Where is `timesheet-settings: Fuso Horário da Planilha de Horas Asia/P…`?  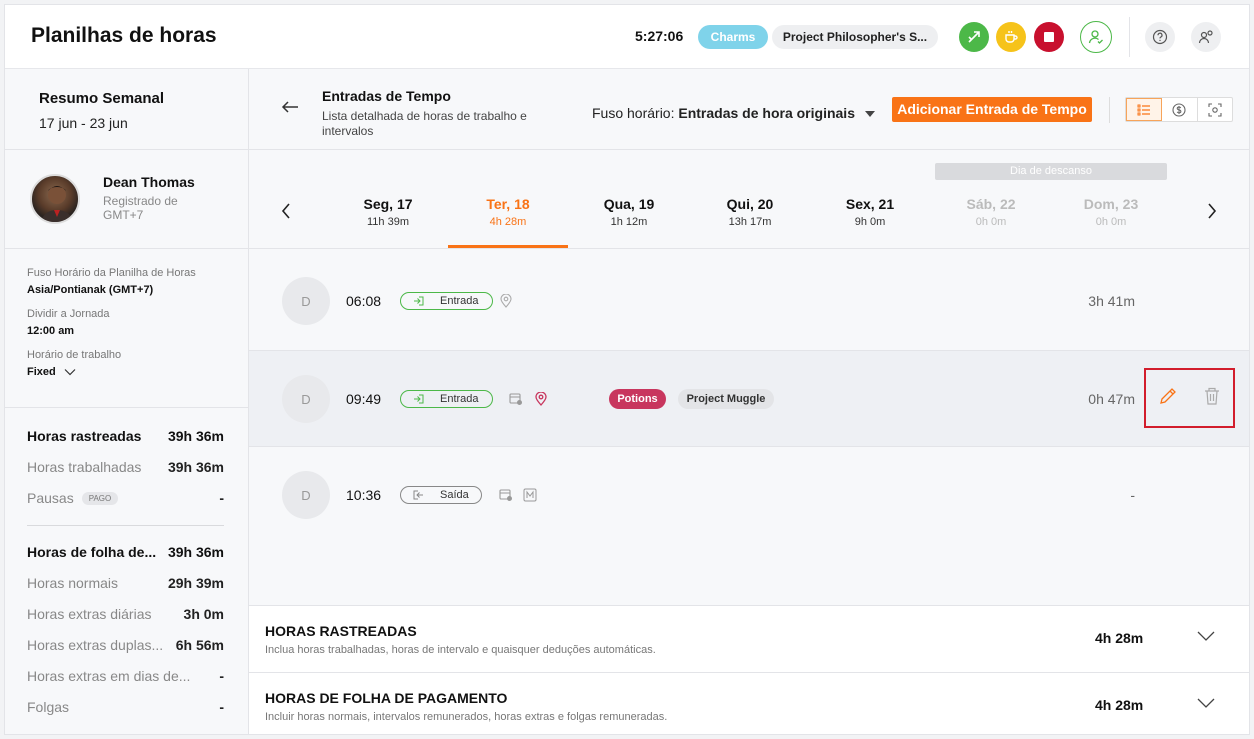
timesheet-settings: Fuso Horário da Planilha de Horas Asia/P… is located at coordinates (126, 328).